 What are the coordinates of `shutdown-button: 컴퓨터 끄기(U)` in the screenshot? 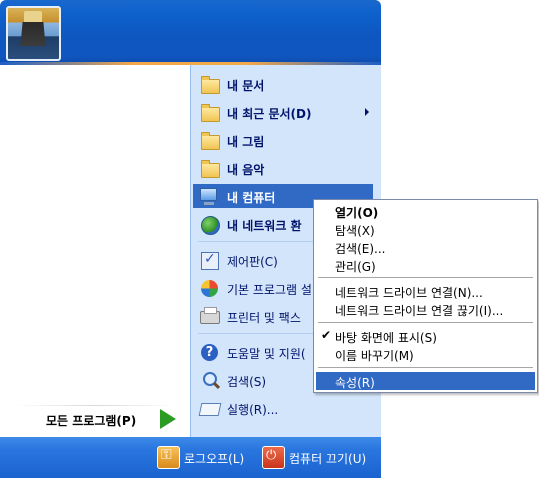 It's located at (319, 458).